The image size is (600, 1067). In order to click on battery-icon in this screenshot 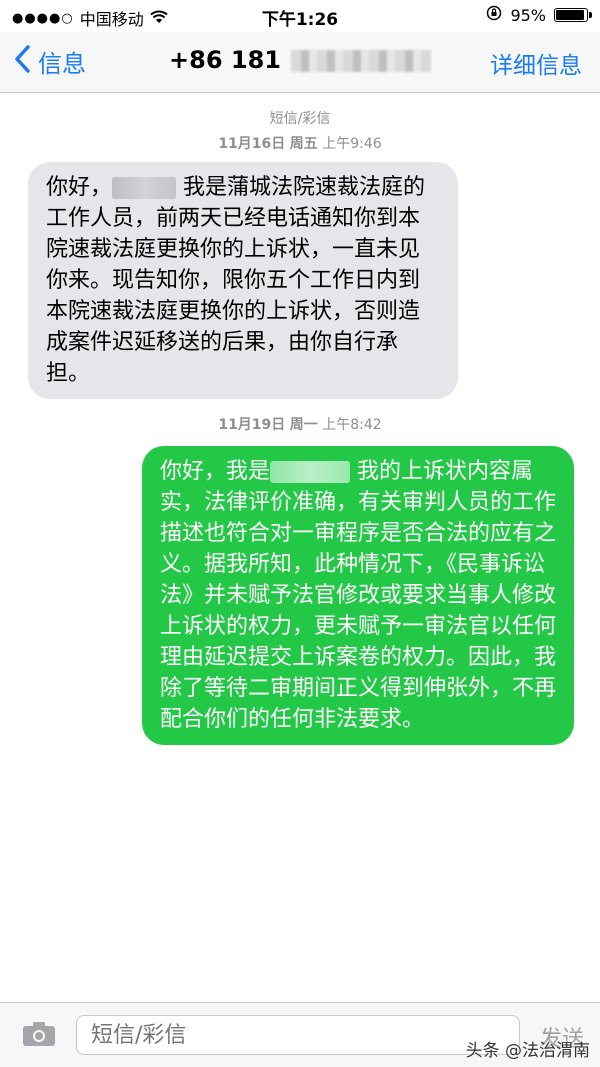, I will do `click(573, 15)`.